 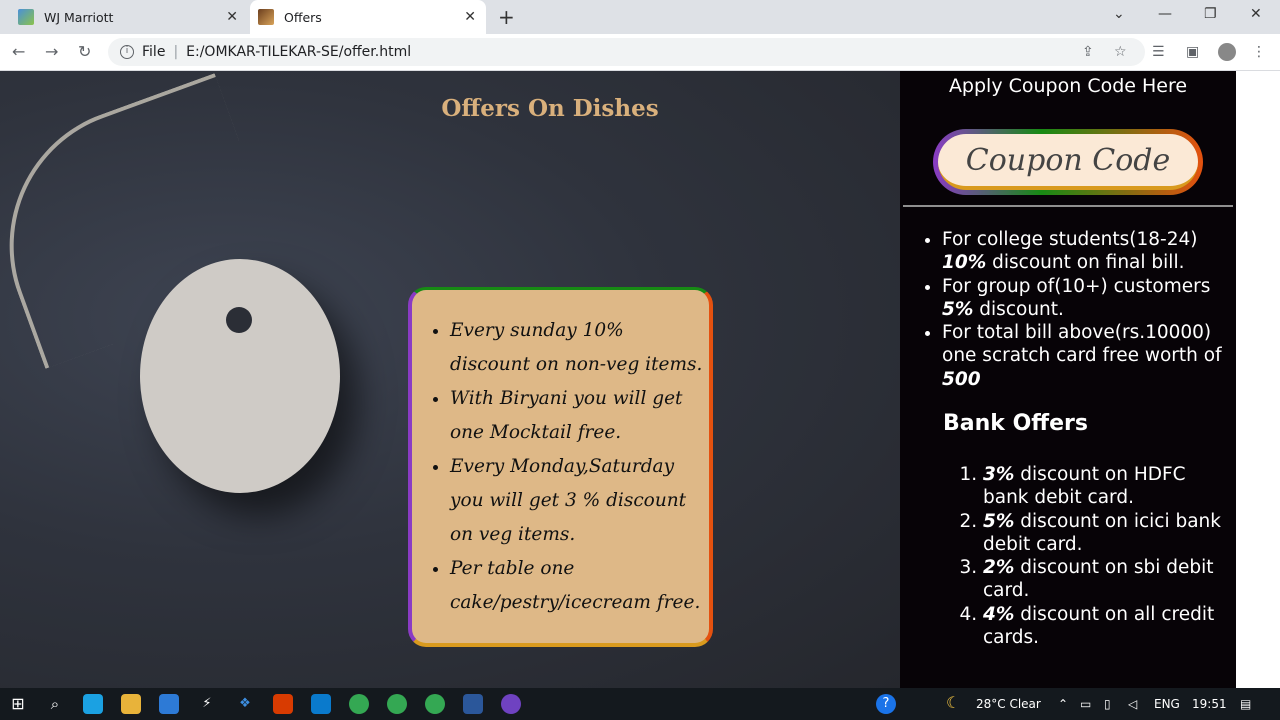 I want to click on bank-offers-title: Bank Offers, so click(x=1015, y=423).